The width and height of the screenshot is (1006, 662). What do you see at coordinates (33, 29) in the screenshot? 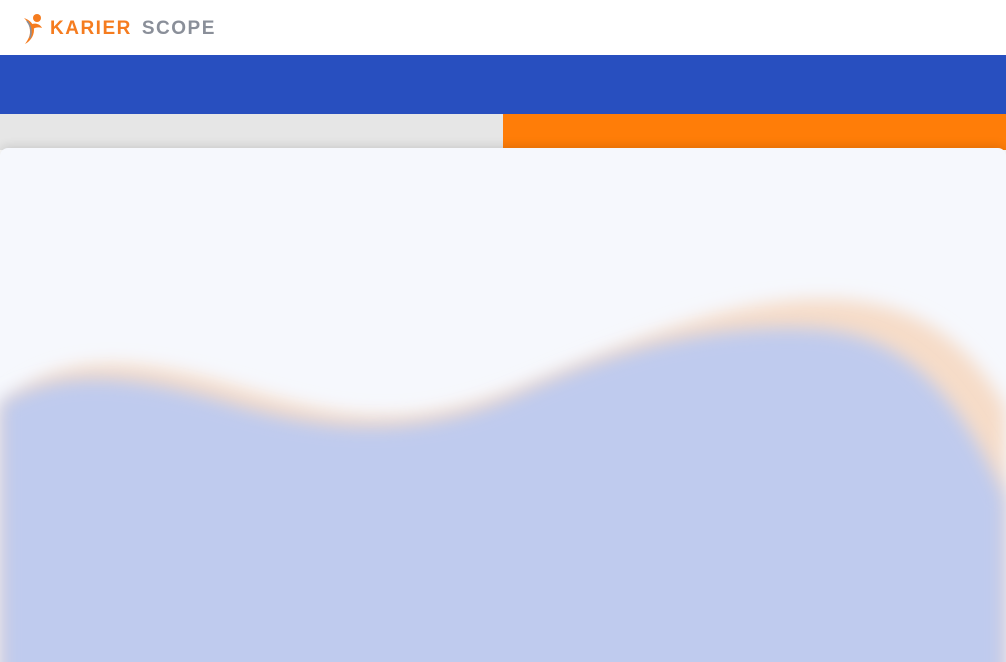
I see `person-pin-icon` at bounding box center [33, 29].